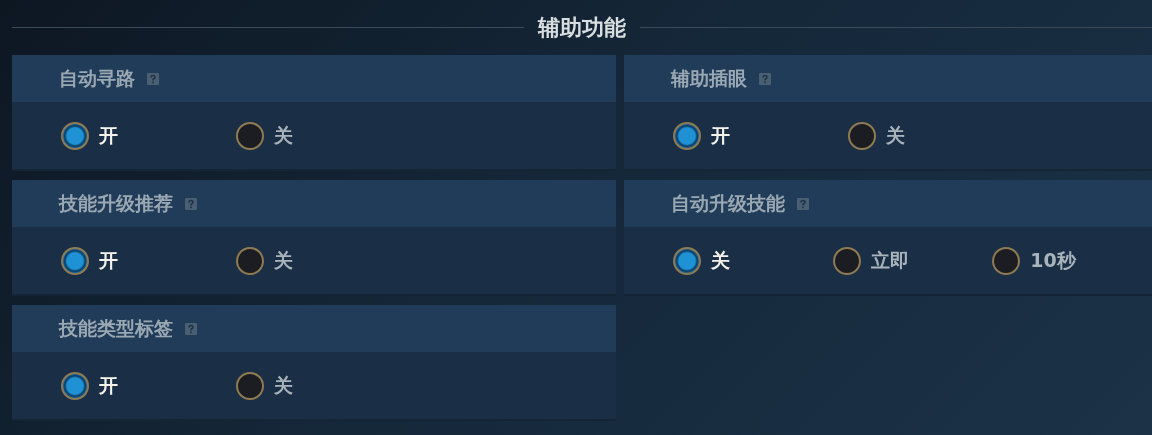 This screenshot has height=435, width=1152. Describe the element at coordinates (709, 79) in the screenshot. I see `setting-label: 辅助插眼` at that location.